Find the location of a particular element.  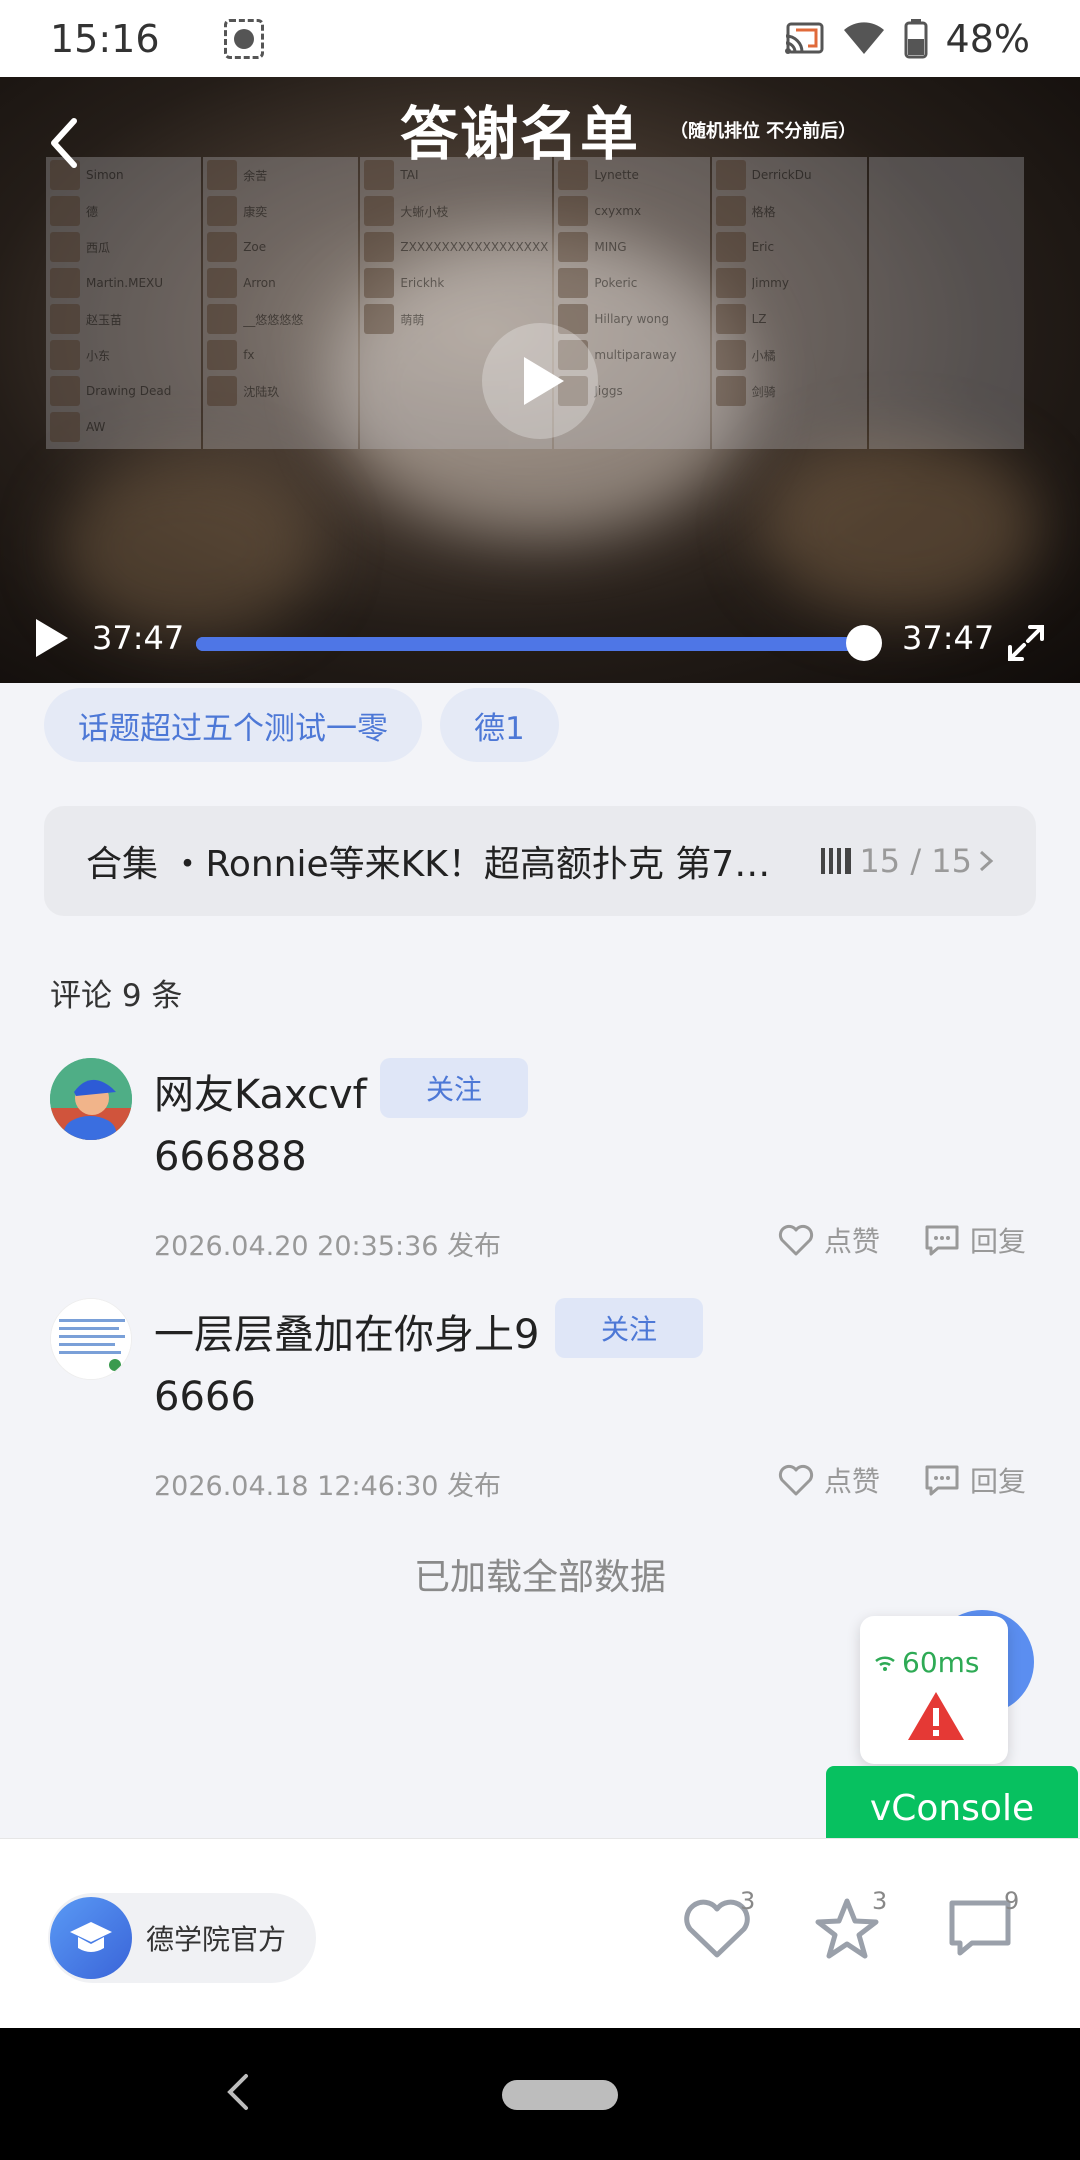

author-avatar is located at coordinates (91, 1938).